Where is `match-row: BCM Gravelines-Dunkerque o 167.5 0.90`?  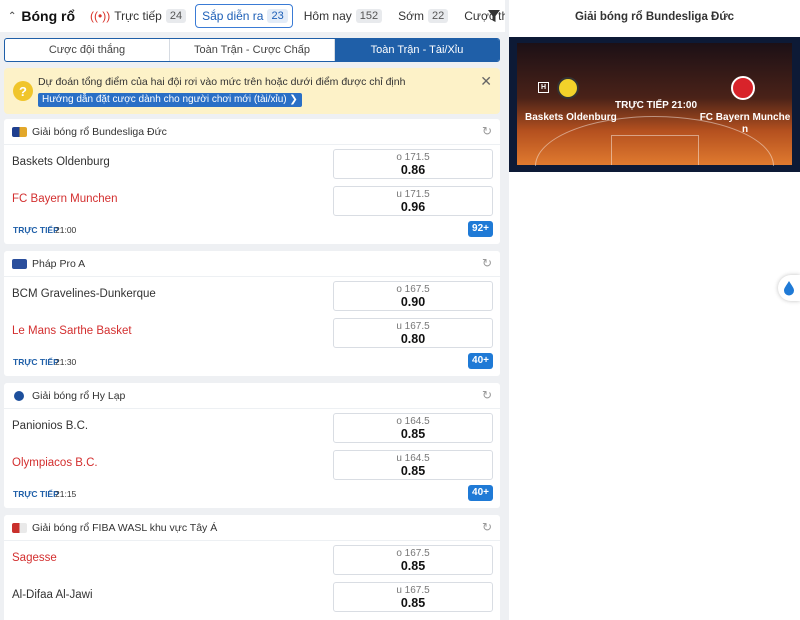 match-row: BCM Gravelines-Dunkerque o 167.5 0.90 is located at coordinates (252, 295).